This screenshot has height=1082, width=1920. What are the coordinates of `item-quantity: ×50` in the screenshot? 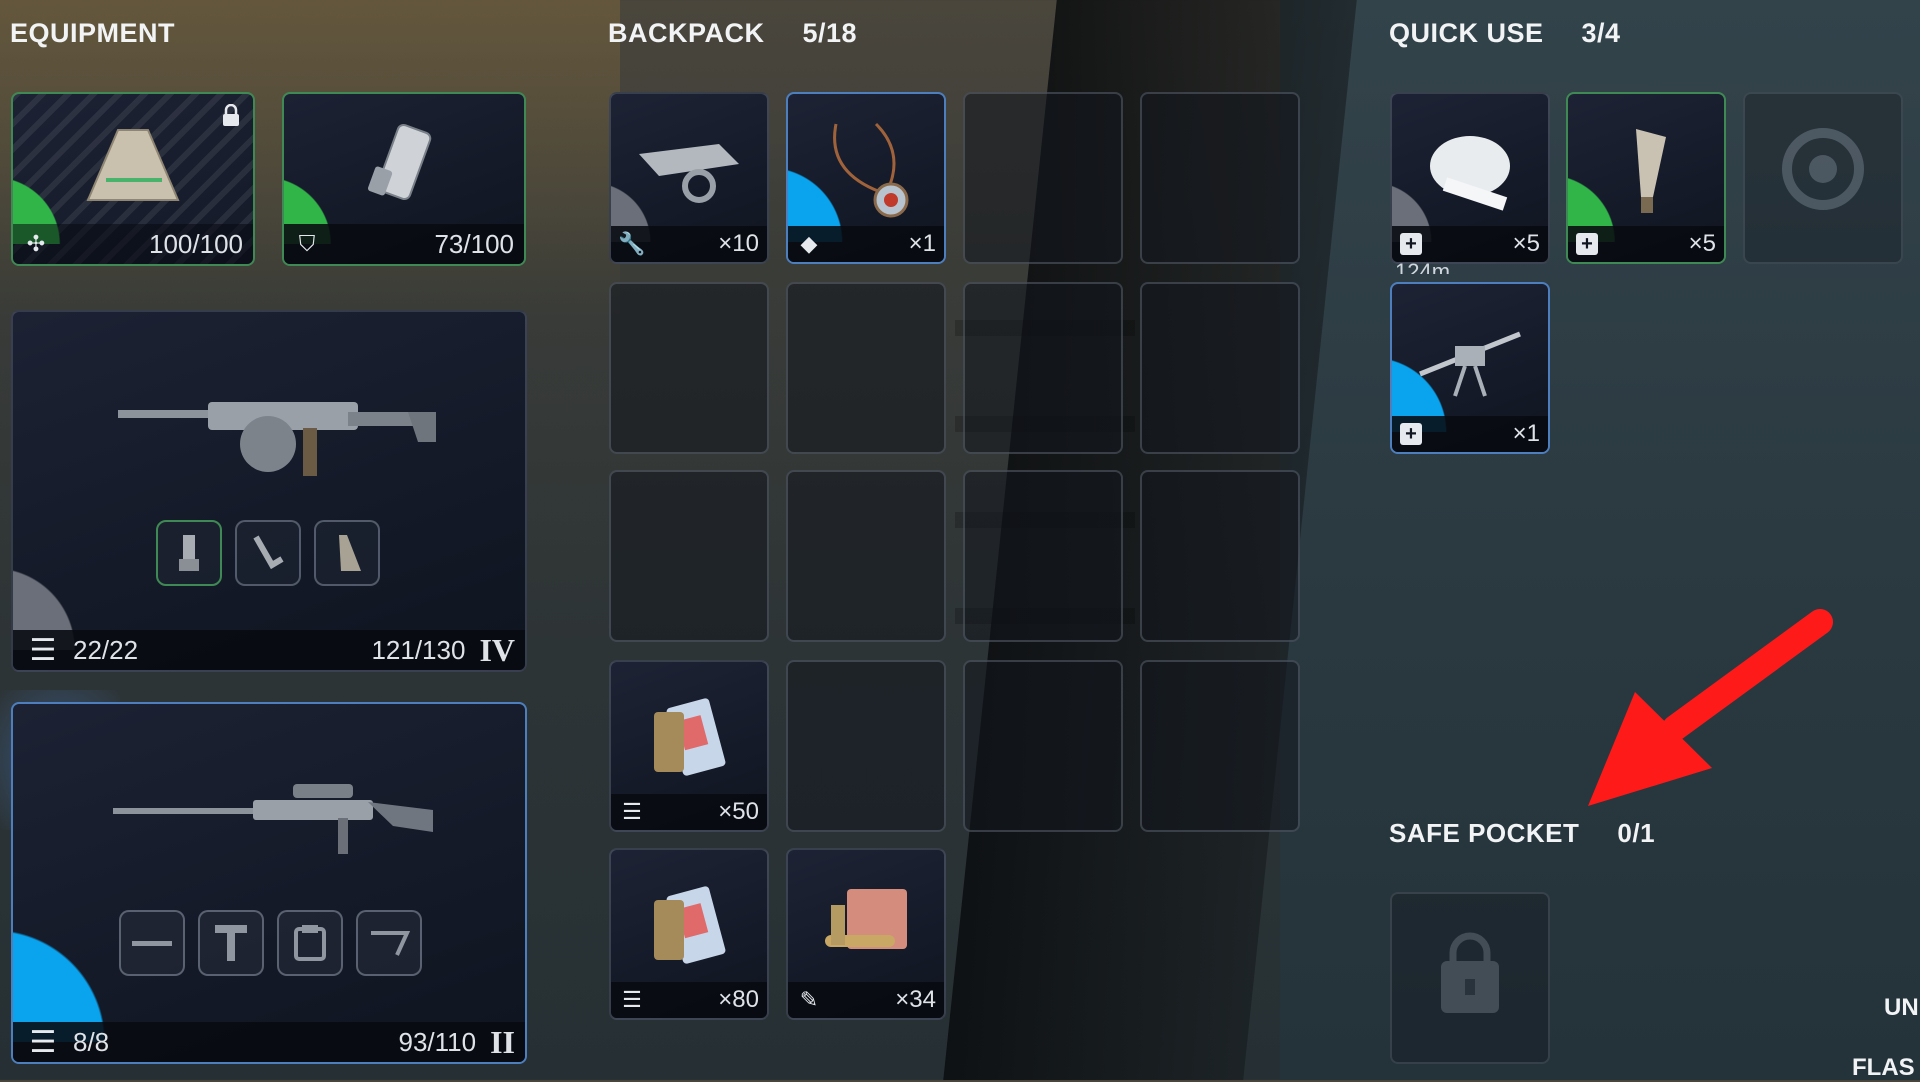 It's located at (738, 811).